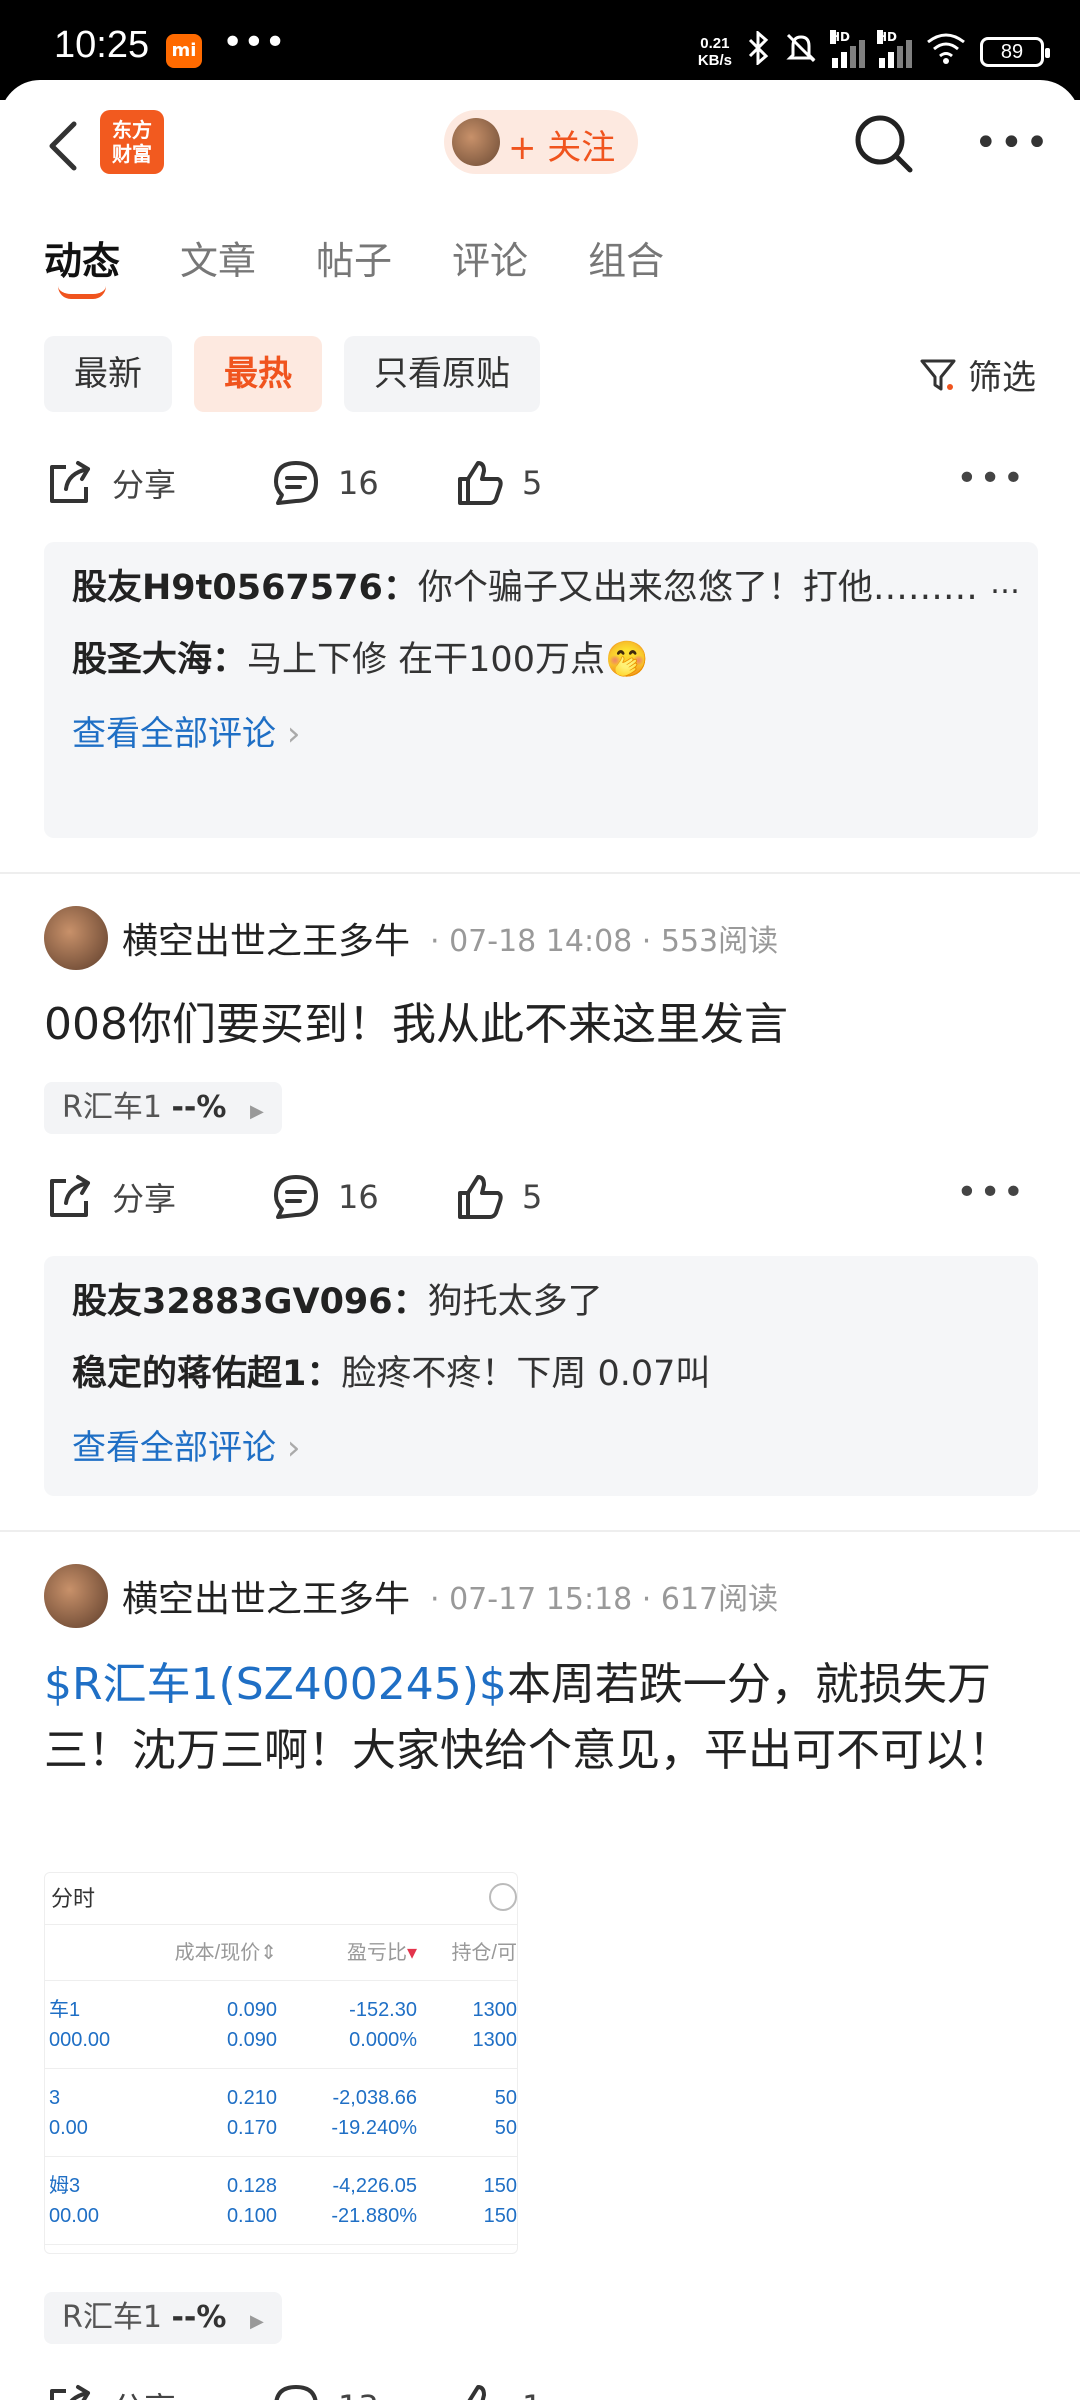 Image resolution: width=1080 pixels, height=2400 pixels. What do you see at coordinates (258, 374) in the screenshot?
I see `chip-hottest: 最热` at bounding box center [258, 374].